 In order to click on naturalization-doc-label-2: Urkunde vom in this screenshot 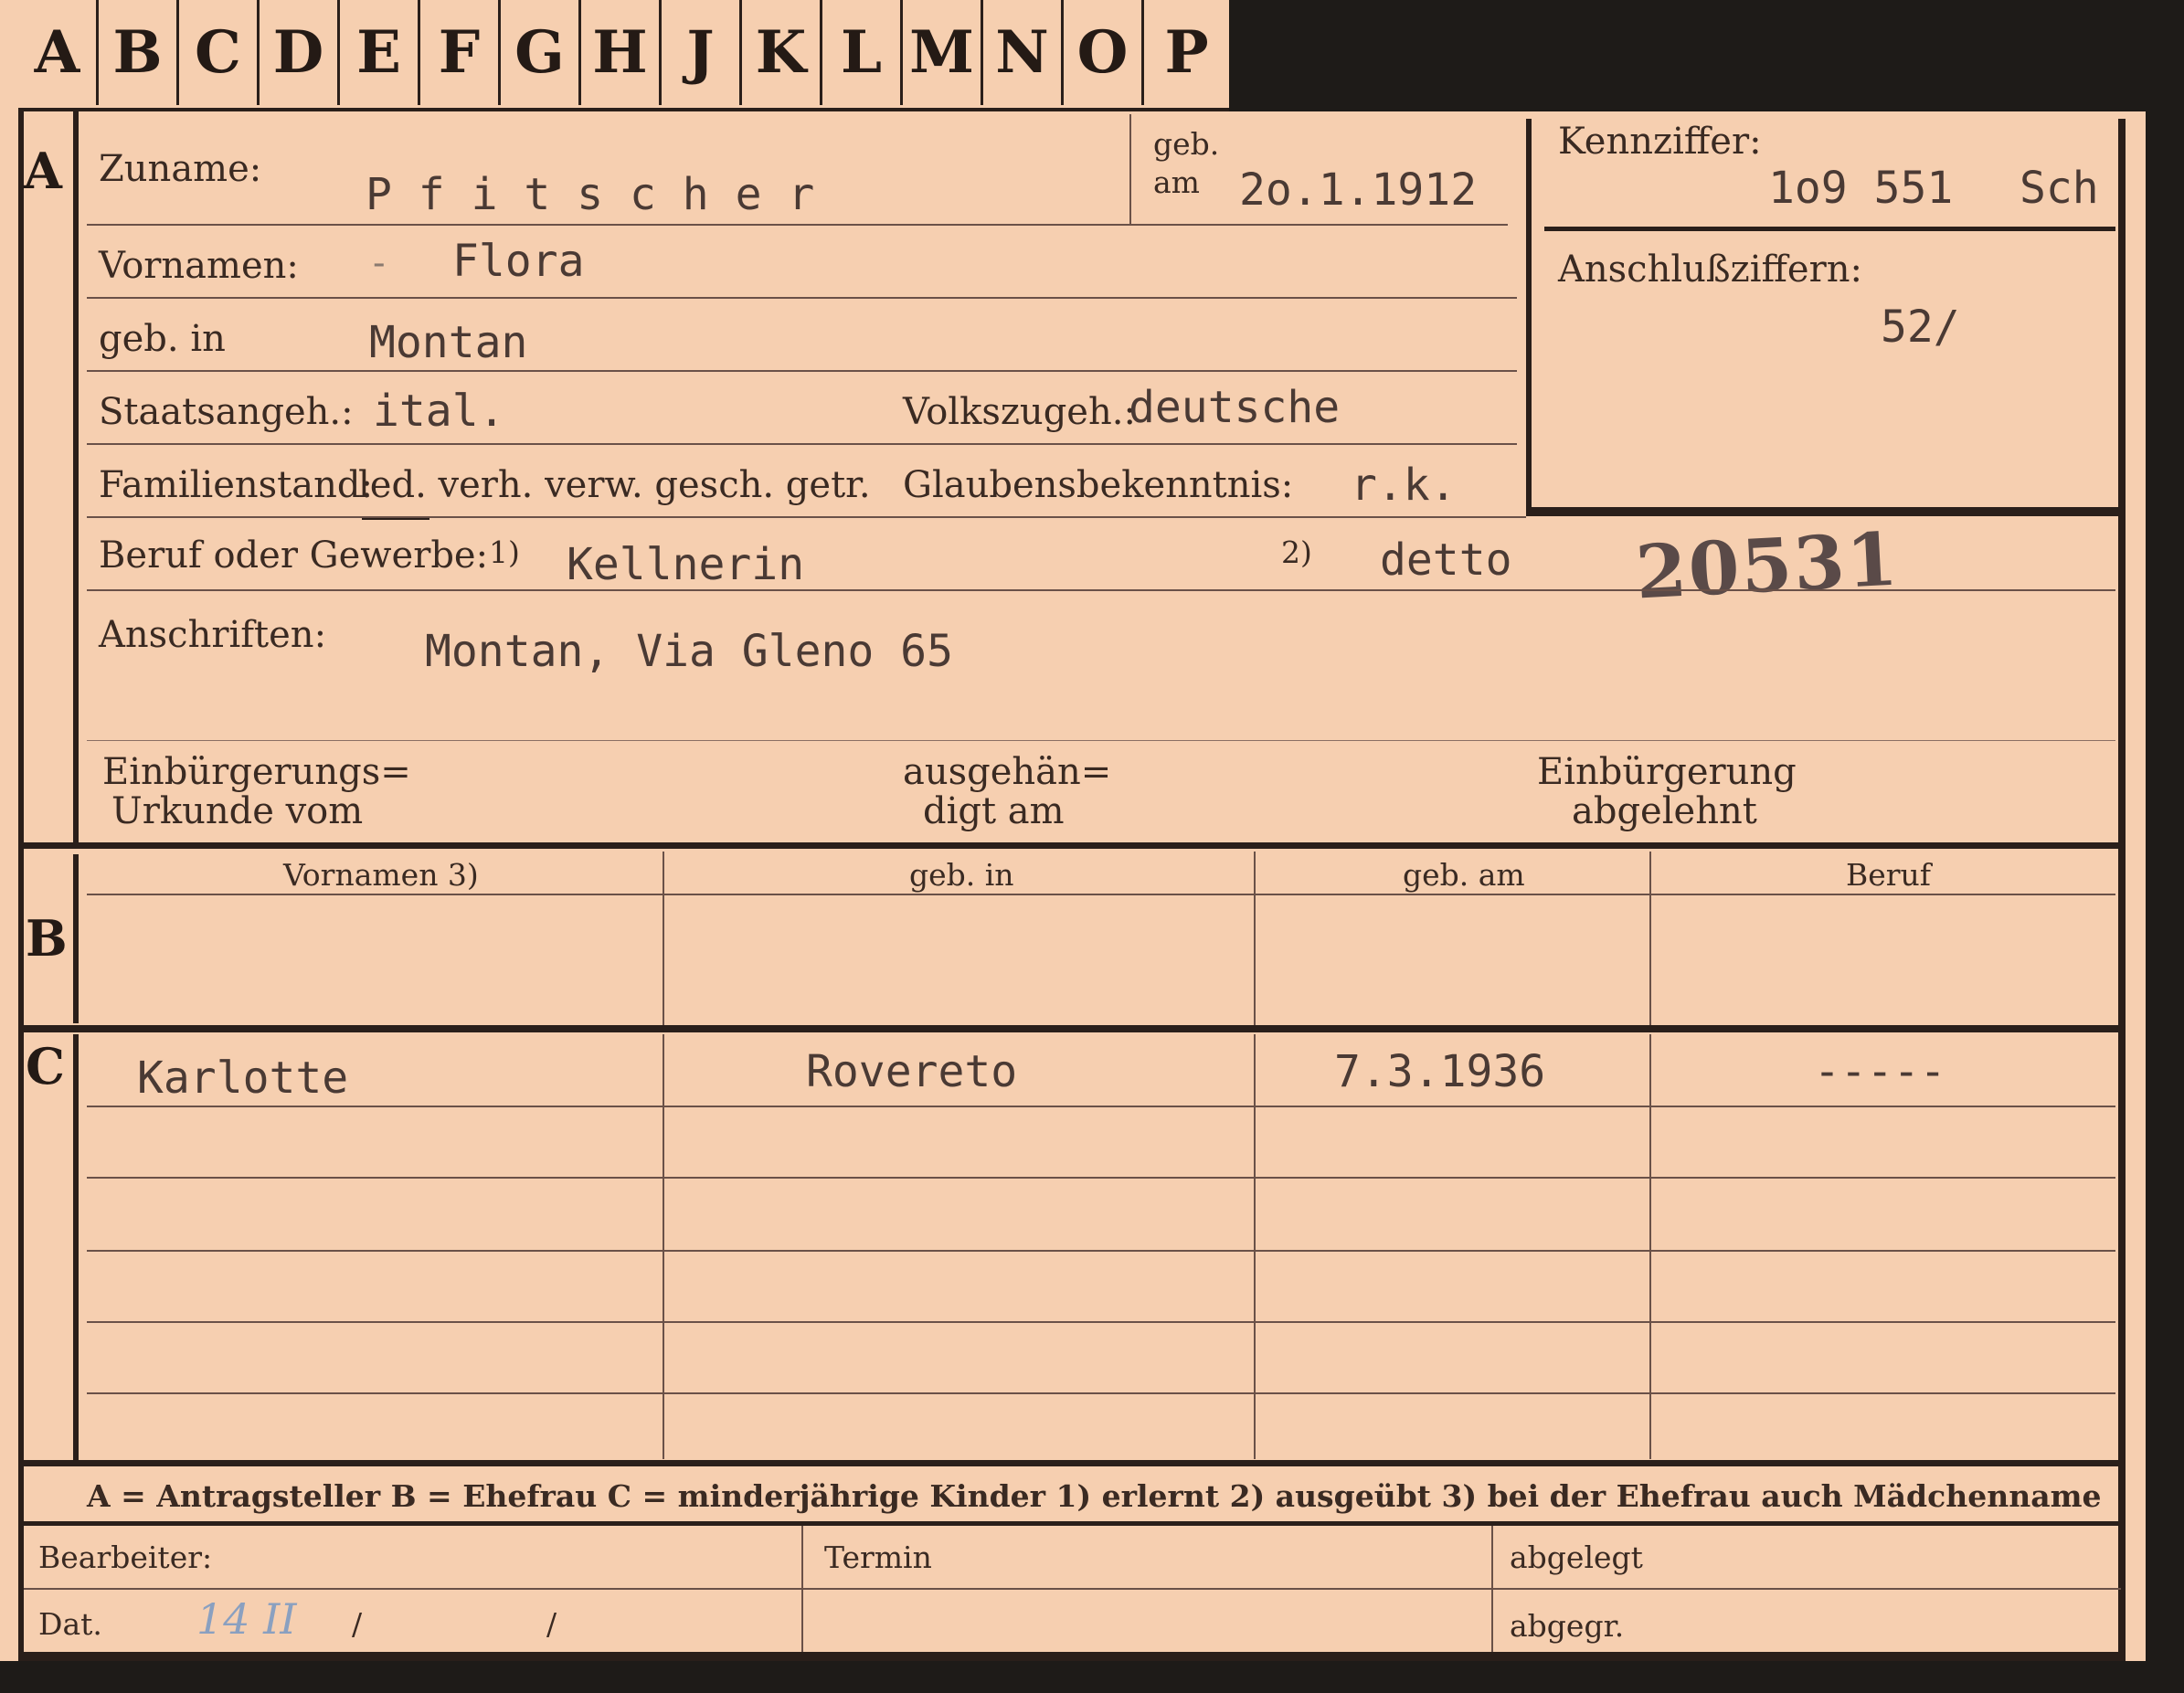, I will do `click(237, 811)`.